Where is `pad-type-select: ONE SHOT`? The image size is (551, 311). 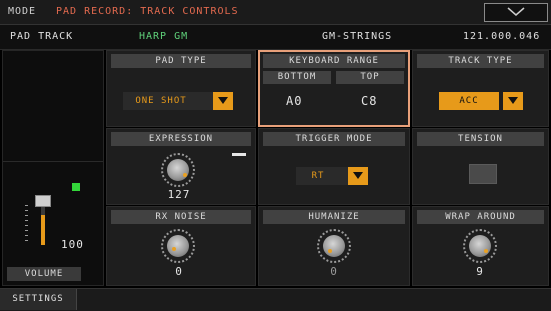 pad-type-select: ONE SHOT is located at coordinates (178, 101).